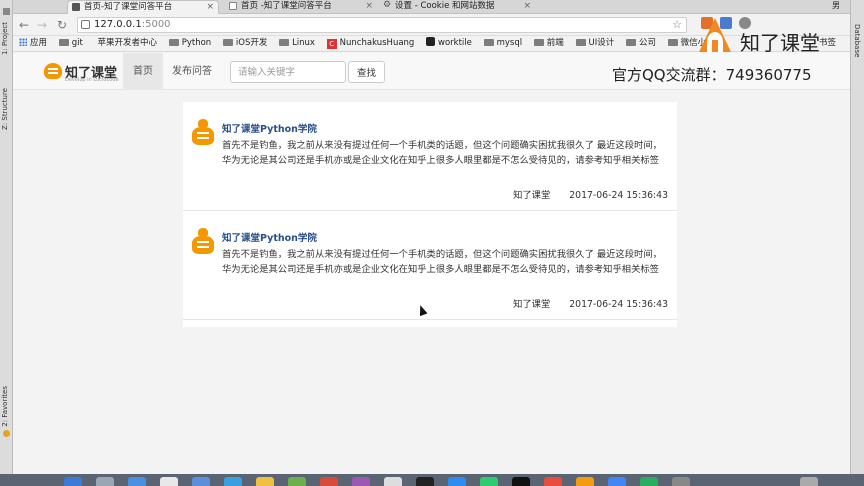 This screenshot has height=486, width=864. Describe the element at coordinates (370, 43) in the screenshot. I see `bookmark-nunchakus: C NunchakusHuang` at that location.